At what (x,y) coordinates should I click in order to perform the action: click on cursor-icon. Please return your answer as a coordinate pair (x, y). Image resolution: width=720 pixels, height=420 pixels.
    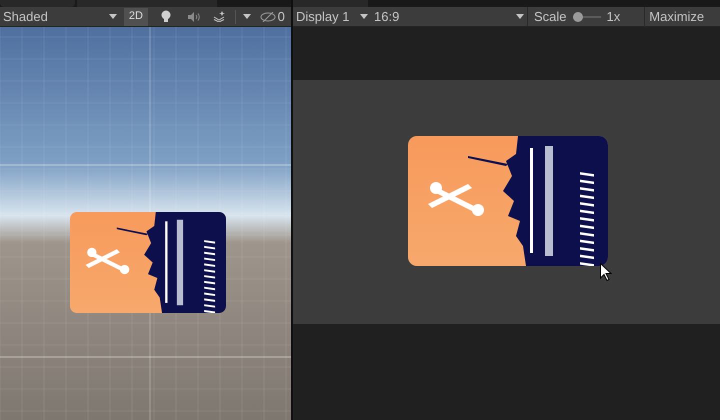
    Looking at the image, I should click on (606, 271).